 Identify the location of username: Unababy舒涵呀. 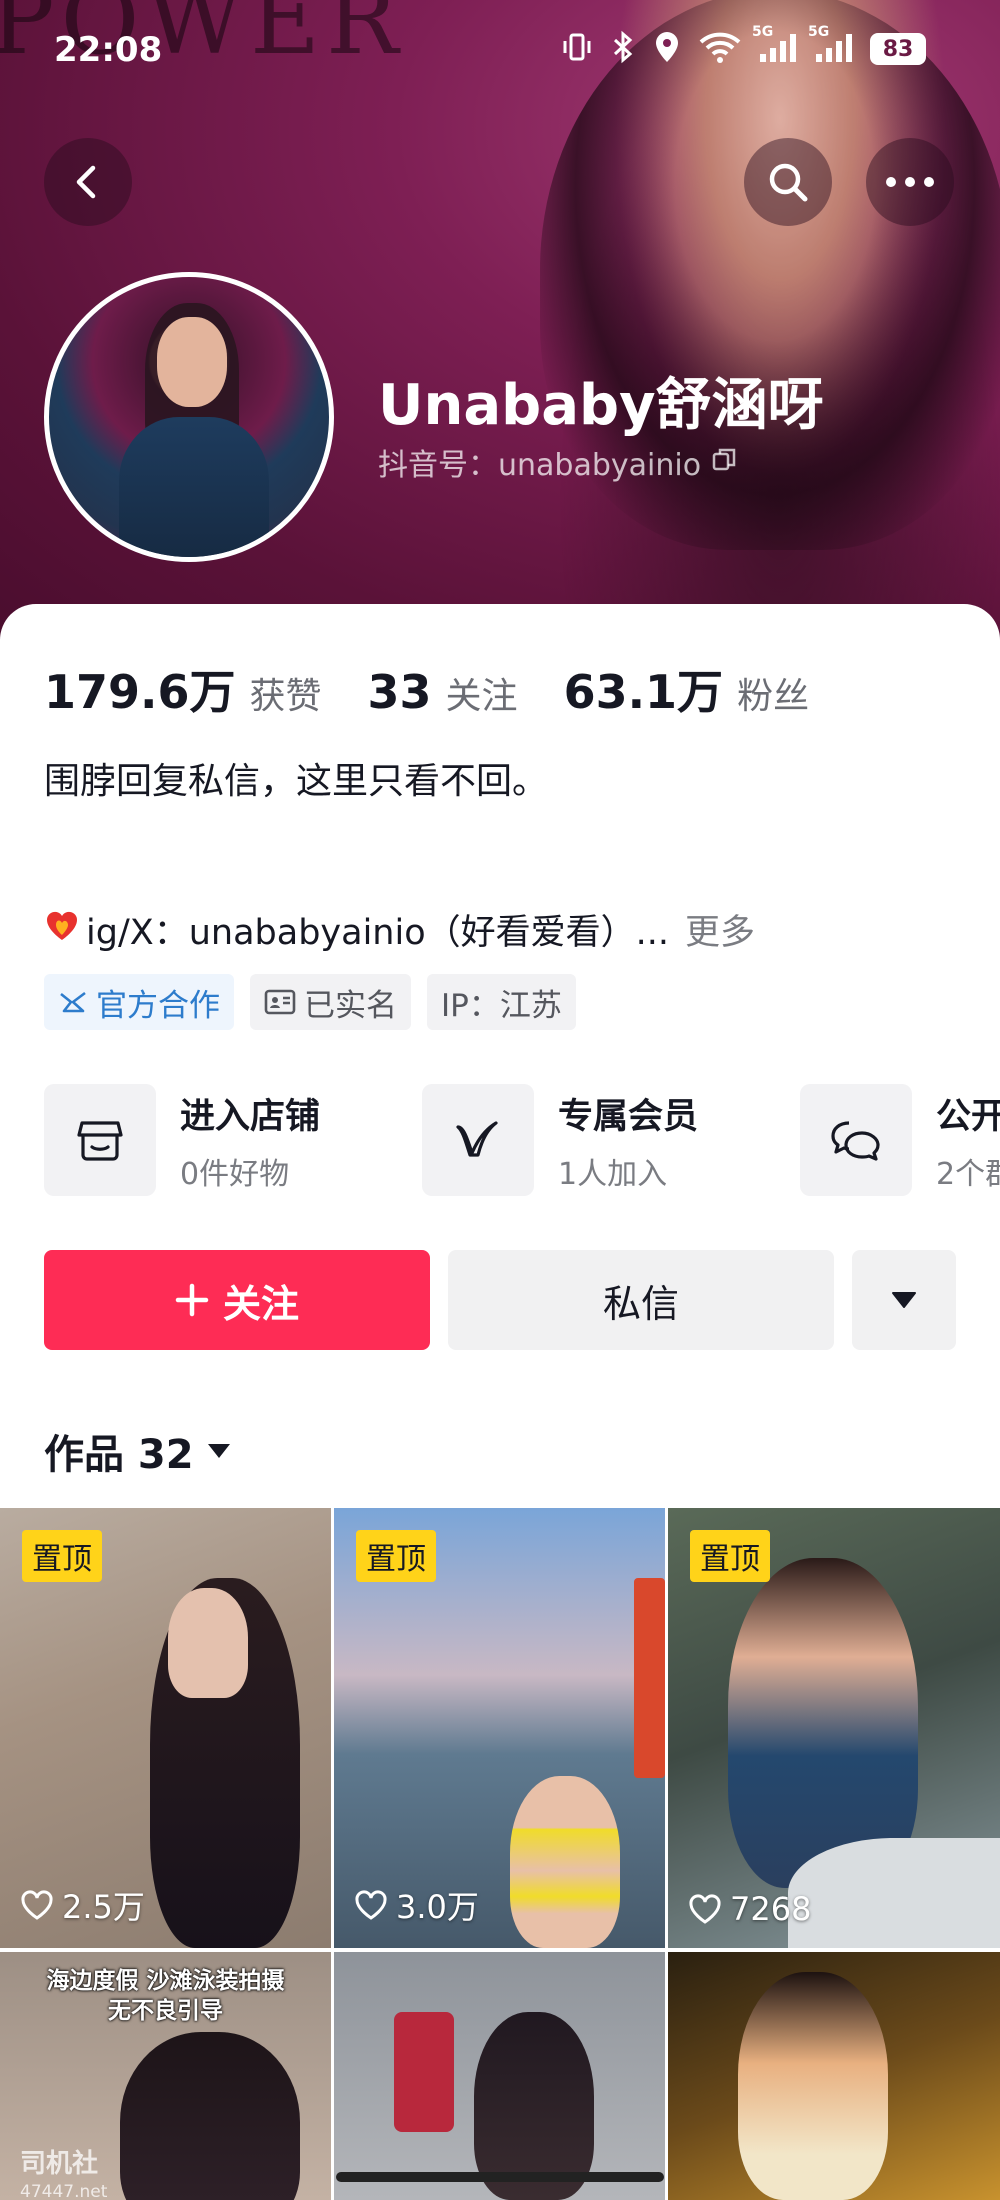
(601, 405).